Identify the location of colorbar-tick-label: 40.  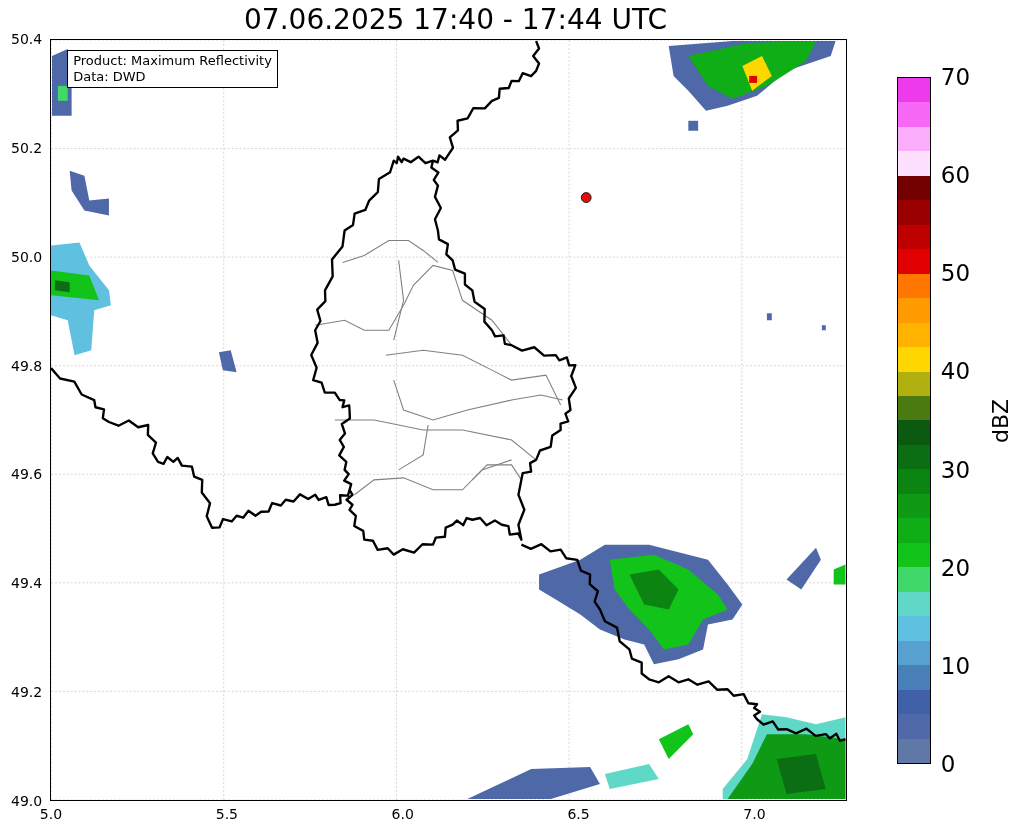
(955, 371).